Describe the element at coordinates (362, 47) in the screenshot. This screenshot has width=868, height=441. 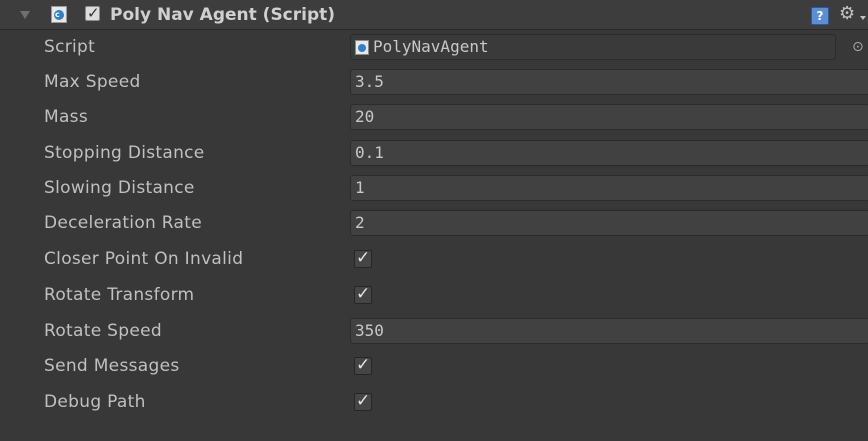
I see `csharp-script-icon` at that location.